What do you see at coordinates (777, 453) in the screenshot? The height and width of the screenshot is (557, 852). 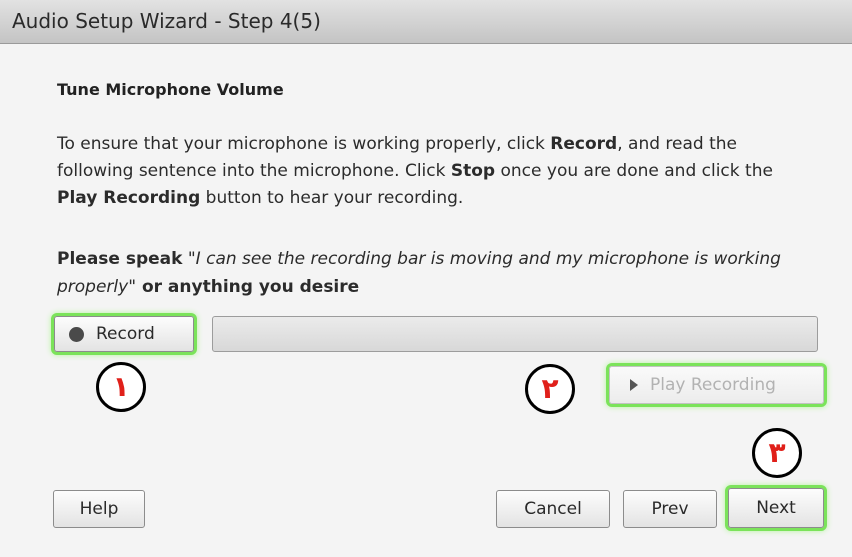 I see `step-marker-3: ٣` at bounding box center [777, 453].